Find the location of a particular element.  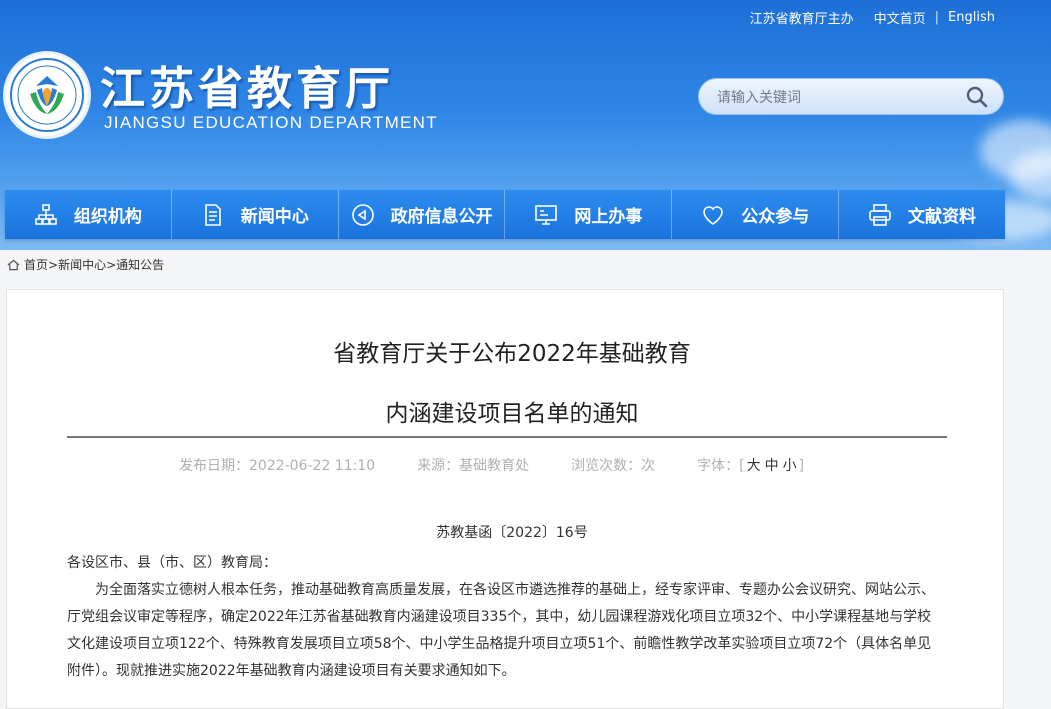

printer-icon is located at coordinates (880, 214).